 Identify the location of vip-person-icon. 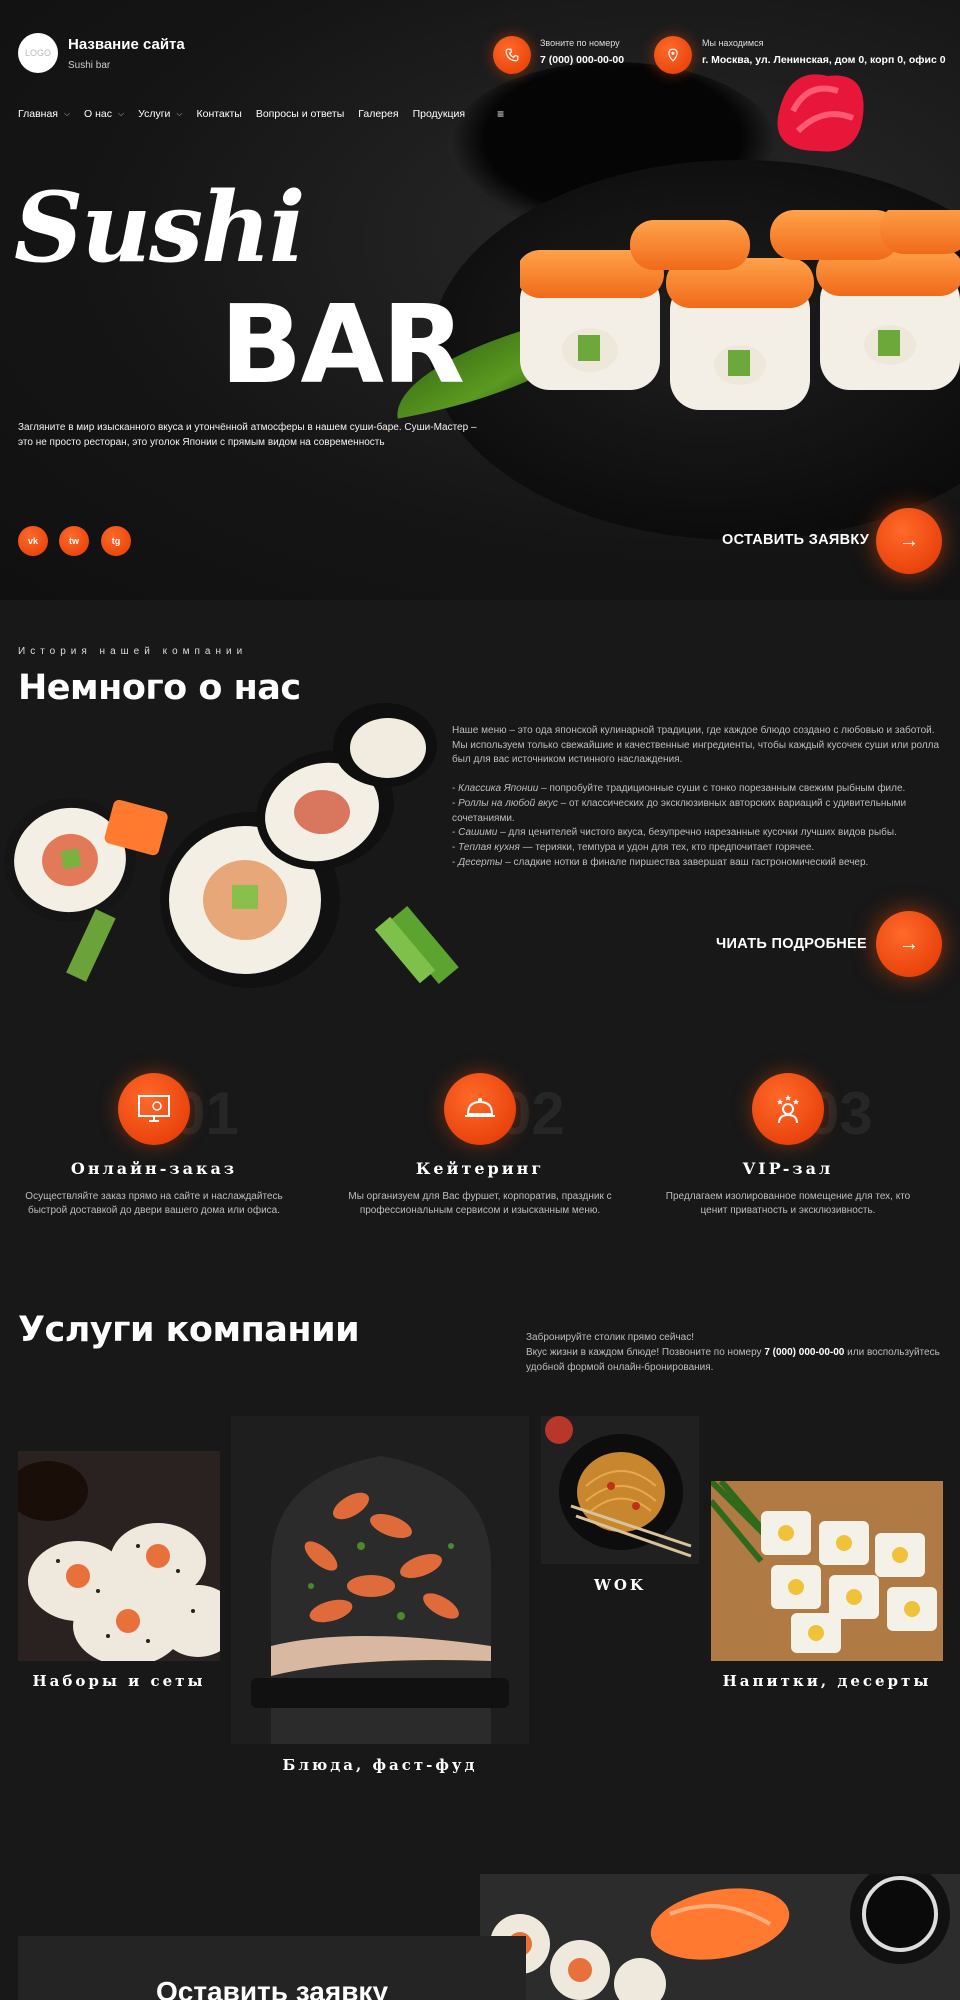
(788, 1109).